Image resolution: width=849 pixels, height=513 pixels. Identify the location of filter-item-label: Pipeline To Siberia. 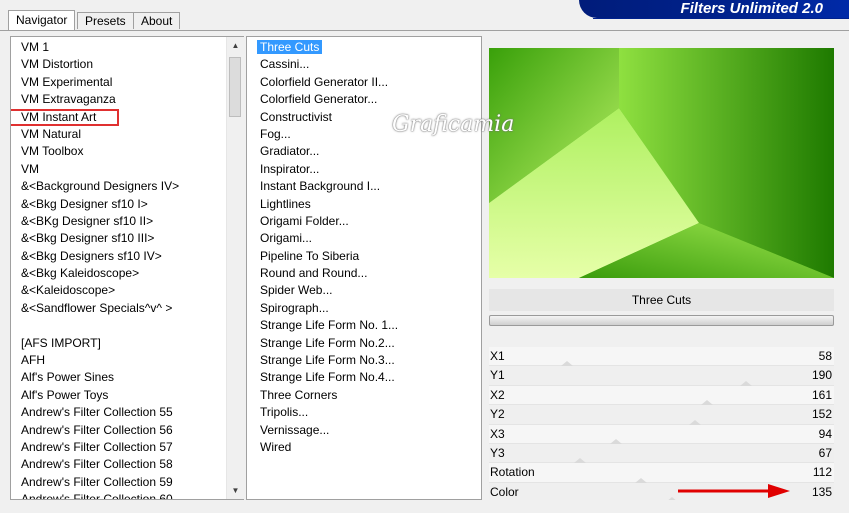
(310, 255).